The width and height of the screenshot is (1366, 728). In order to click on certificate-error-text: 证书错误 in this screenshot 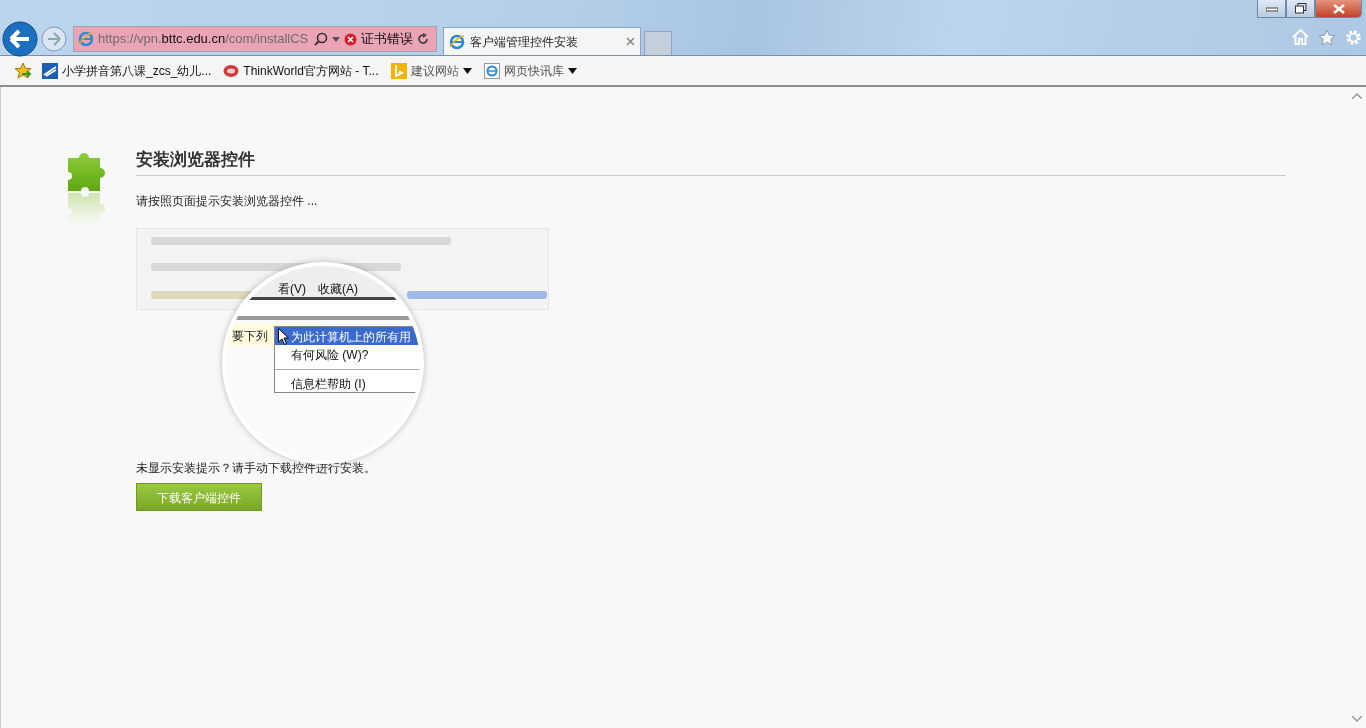, I will do `click(387, 39)`.